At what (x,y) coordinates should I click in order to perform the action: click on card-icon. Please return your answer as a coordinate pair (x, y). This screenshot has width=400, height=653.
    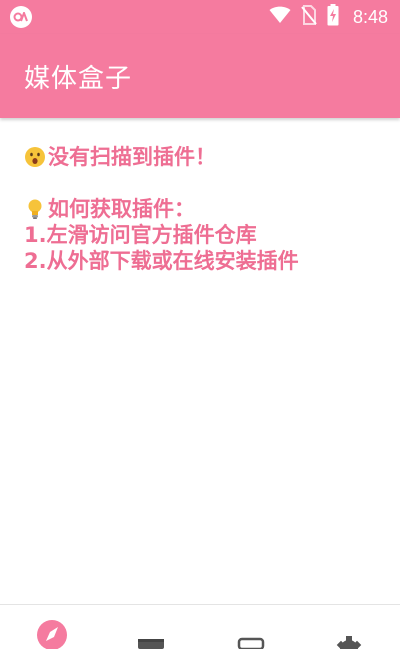
    Looking at the image, I should click on (251, 635).